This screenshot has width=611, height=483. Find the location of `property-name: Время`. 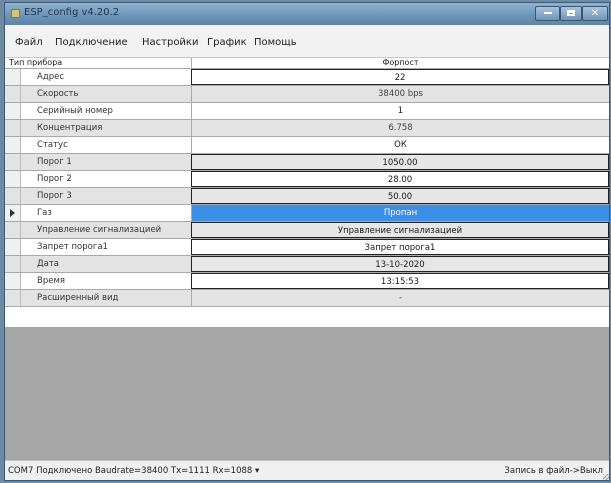

property-name: Время is located at coordinates (106, 281).